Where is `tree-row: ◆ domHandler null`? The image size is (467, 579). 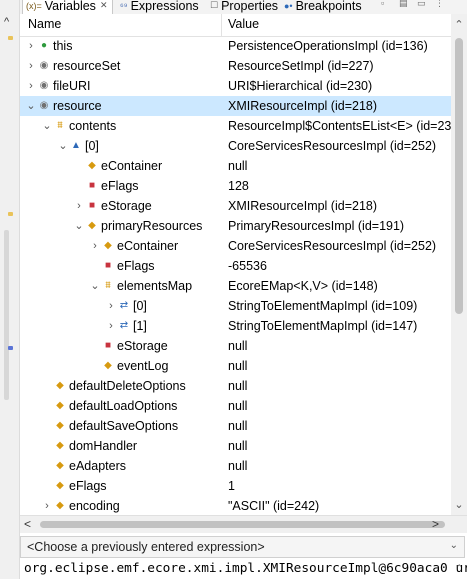
tree-row: ◆ domHandler null is located at coordinates (235, 446).